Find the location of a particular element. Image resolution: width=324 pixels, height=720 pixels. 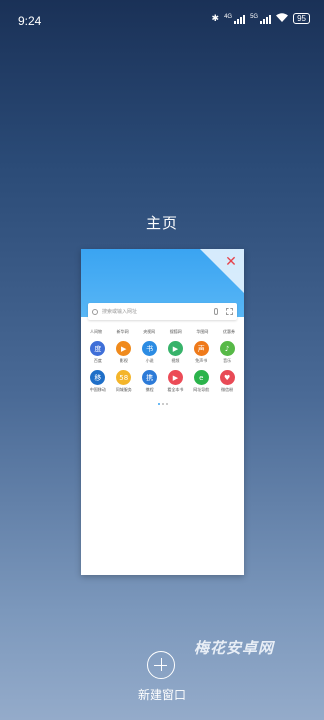

app-label: 携程 is located at coordinates (149, 389).